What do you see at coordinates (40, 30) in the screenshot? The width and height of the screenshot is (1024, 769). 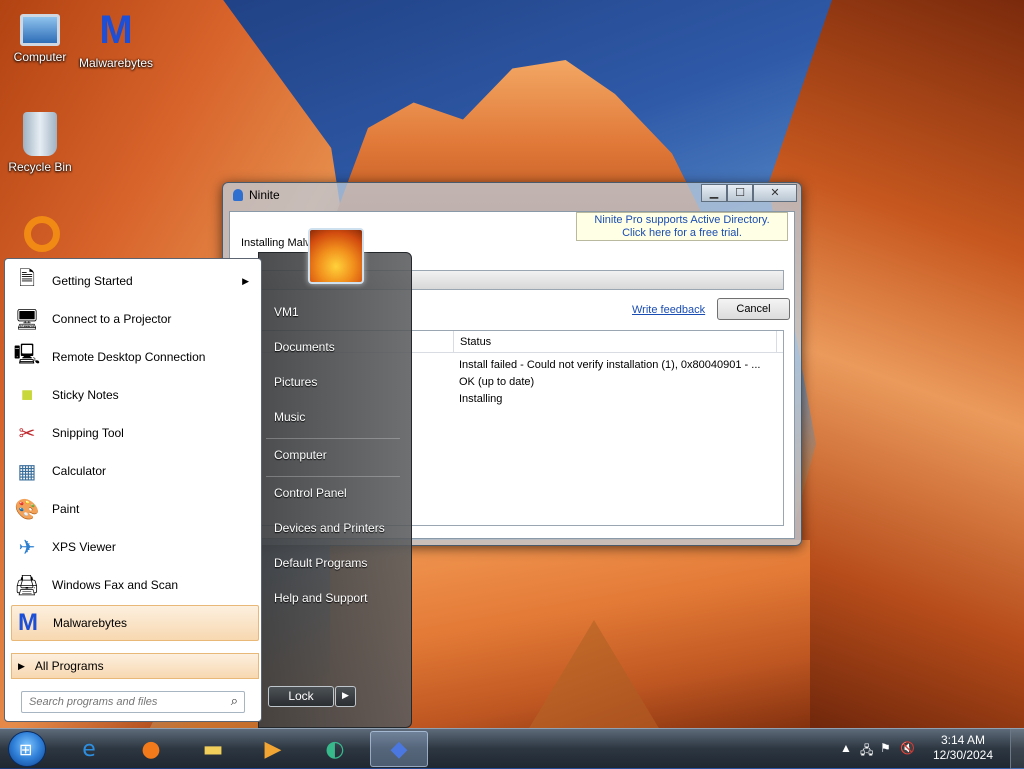 I see `computer-icon` at bounding box center [40, 30].